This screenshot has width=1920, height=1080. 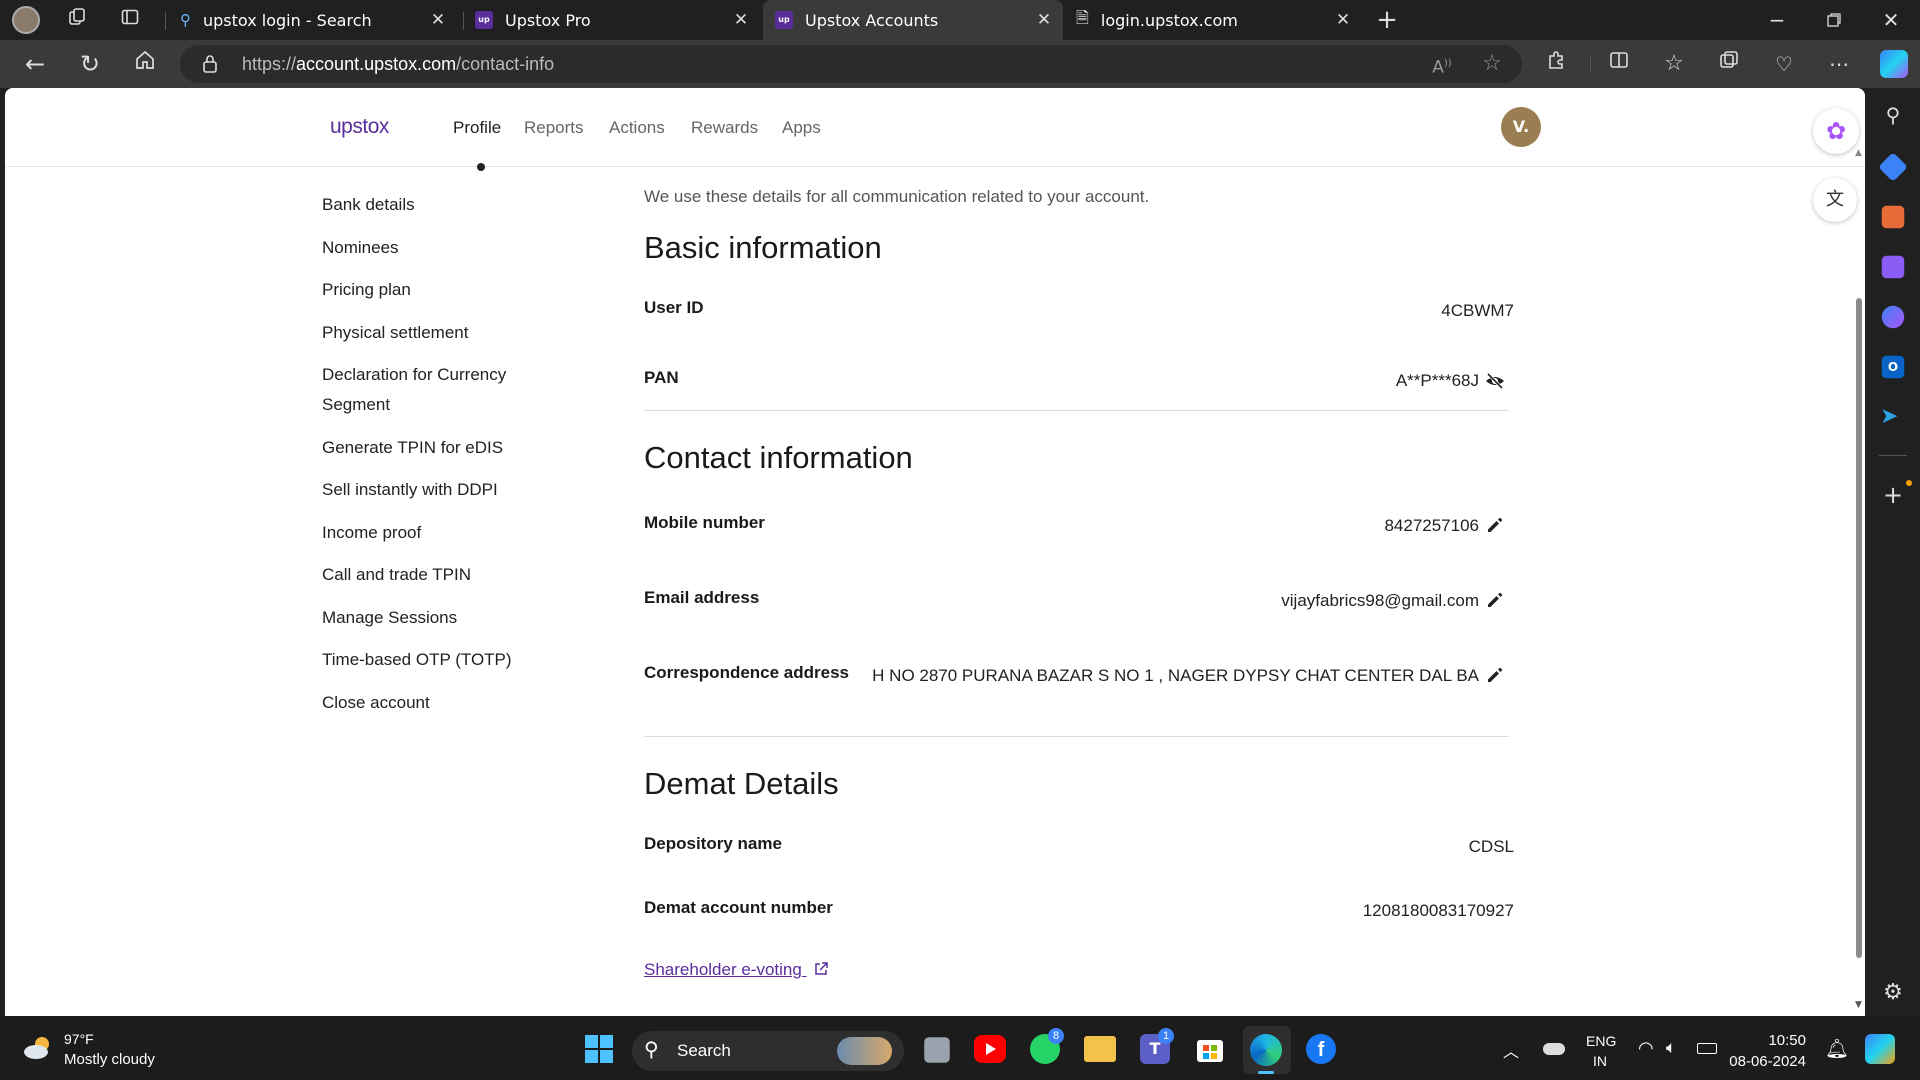 What do you see at coordinates (1387, 20) in the screenshot?
I see `new-tab-icon: +` at bounding box center [1387, 20].